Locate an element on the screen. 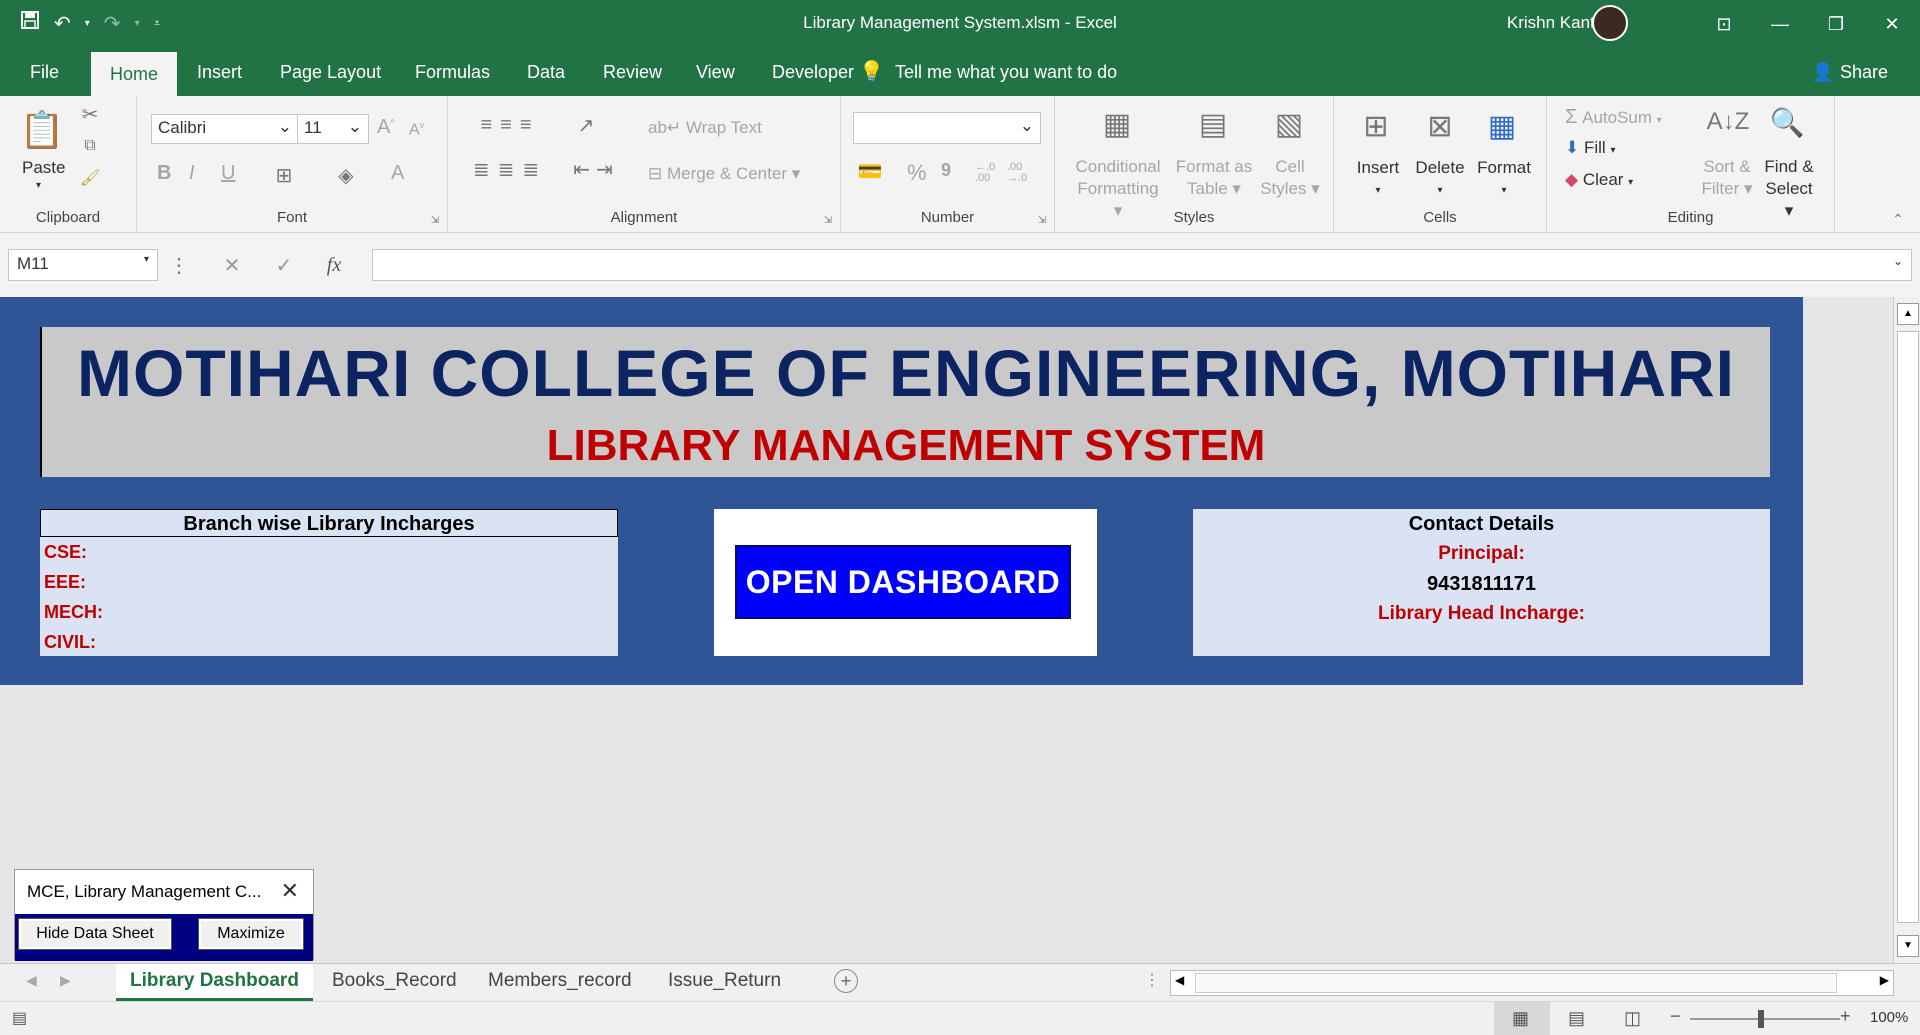  tab-insert: Insert is located at coordinates (219, 72).